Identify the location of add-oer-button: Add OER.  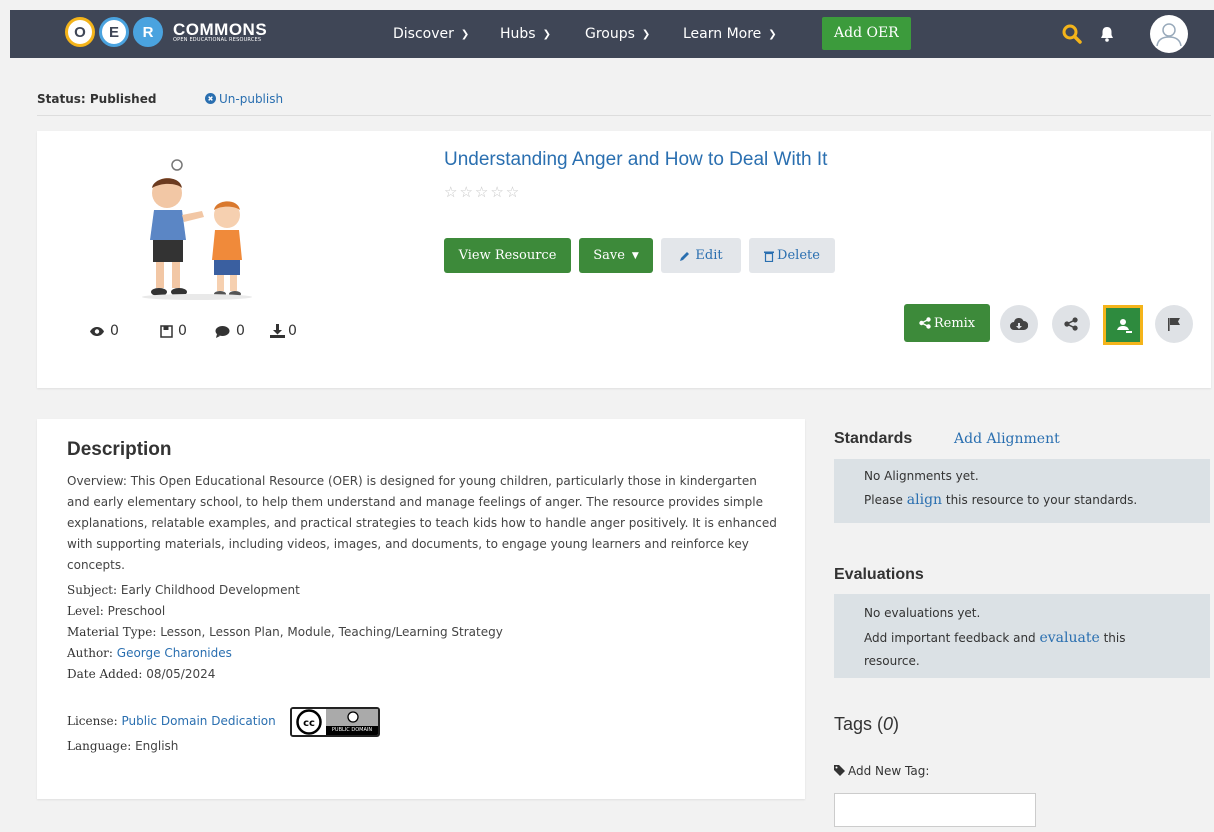
(866, 33).